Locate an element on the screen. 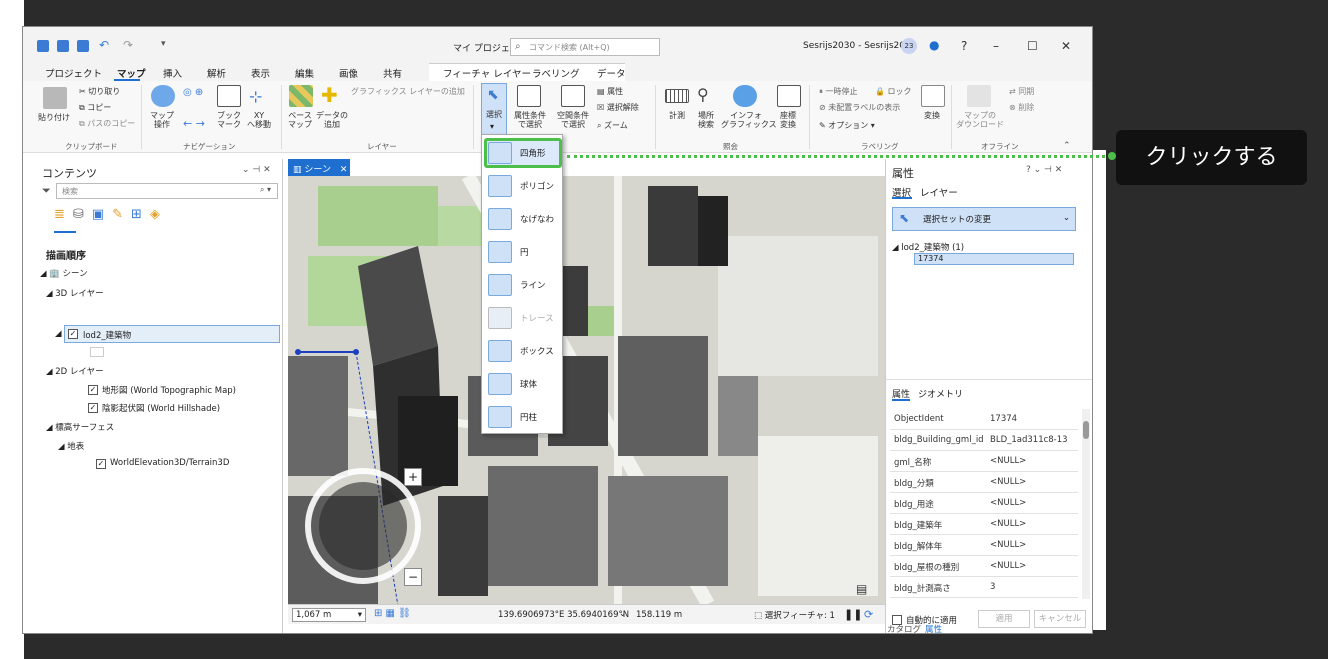  attribute-row: bldg_分類 <NULL> is located at coordinates (984, 482).